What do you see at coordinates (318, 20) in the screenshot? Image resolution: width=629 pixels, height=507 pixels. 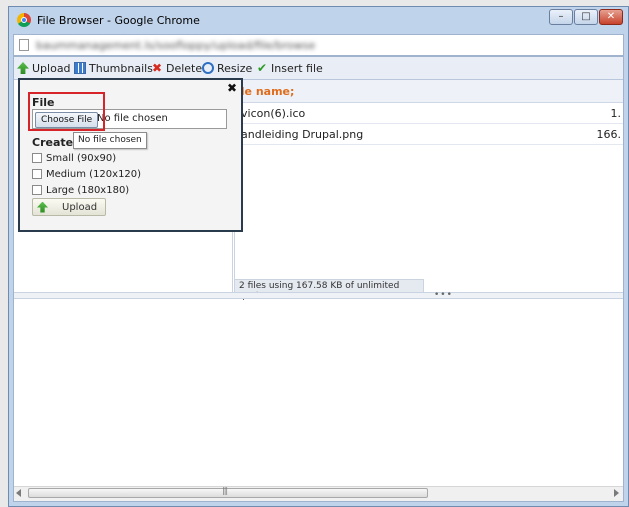 I see `title-bar: File Browser - Google Chrome – □ ✕` at bounding box center [318, 20].